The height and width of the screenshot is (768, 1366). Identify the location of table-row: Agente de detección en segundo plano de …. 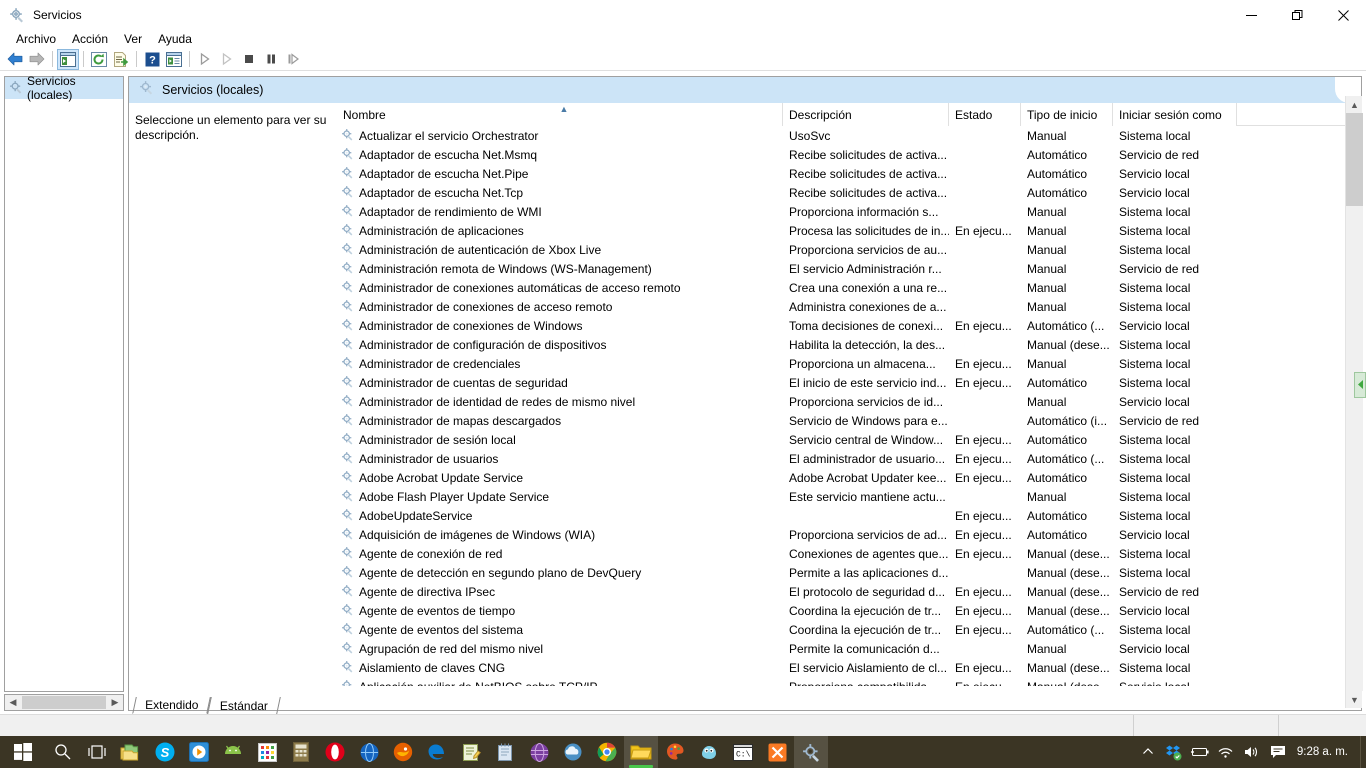
(849, 572).